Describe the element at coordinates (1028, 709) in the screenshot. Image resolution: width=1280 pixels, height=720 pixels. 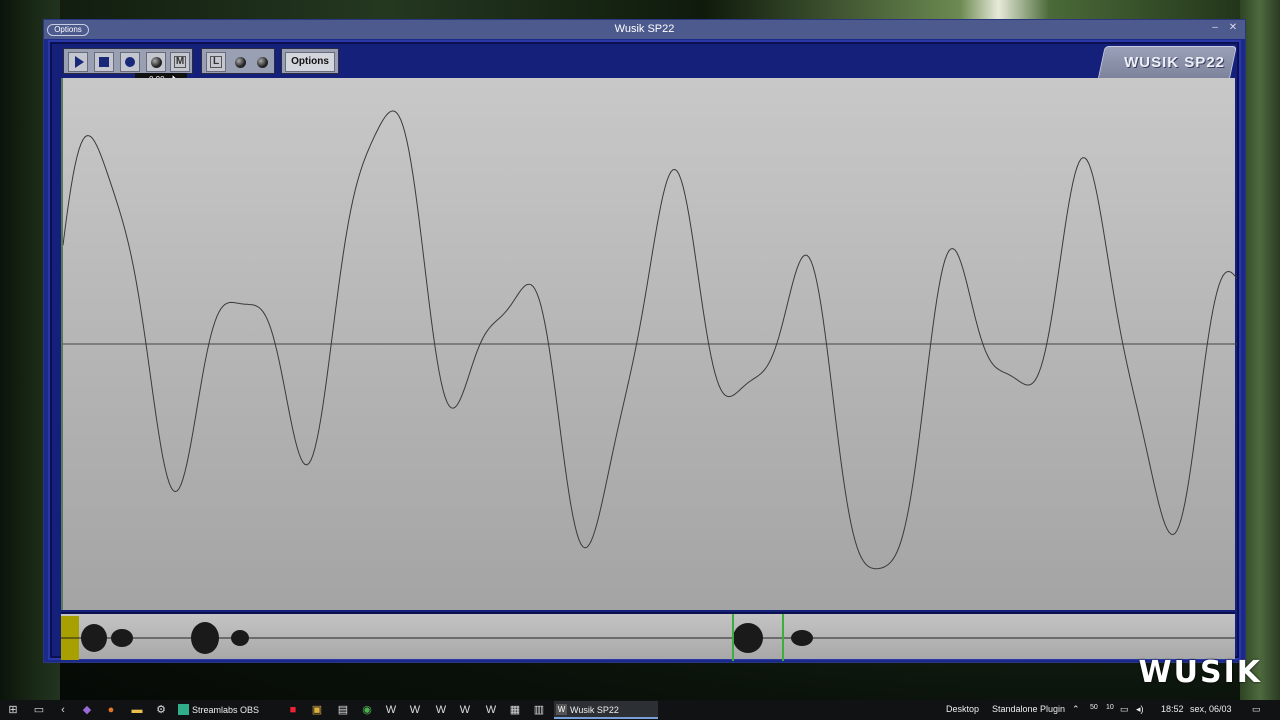
I see `tray-standalone: Standalone Plugin` at that location.